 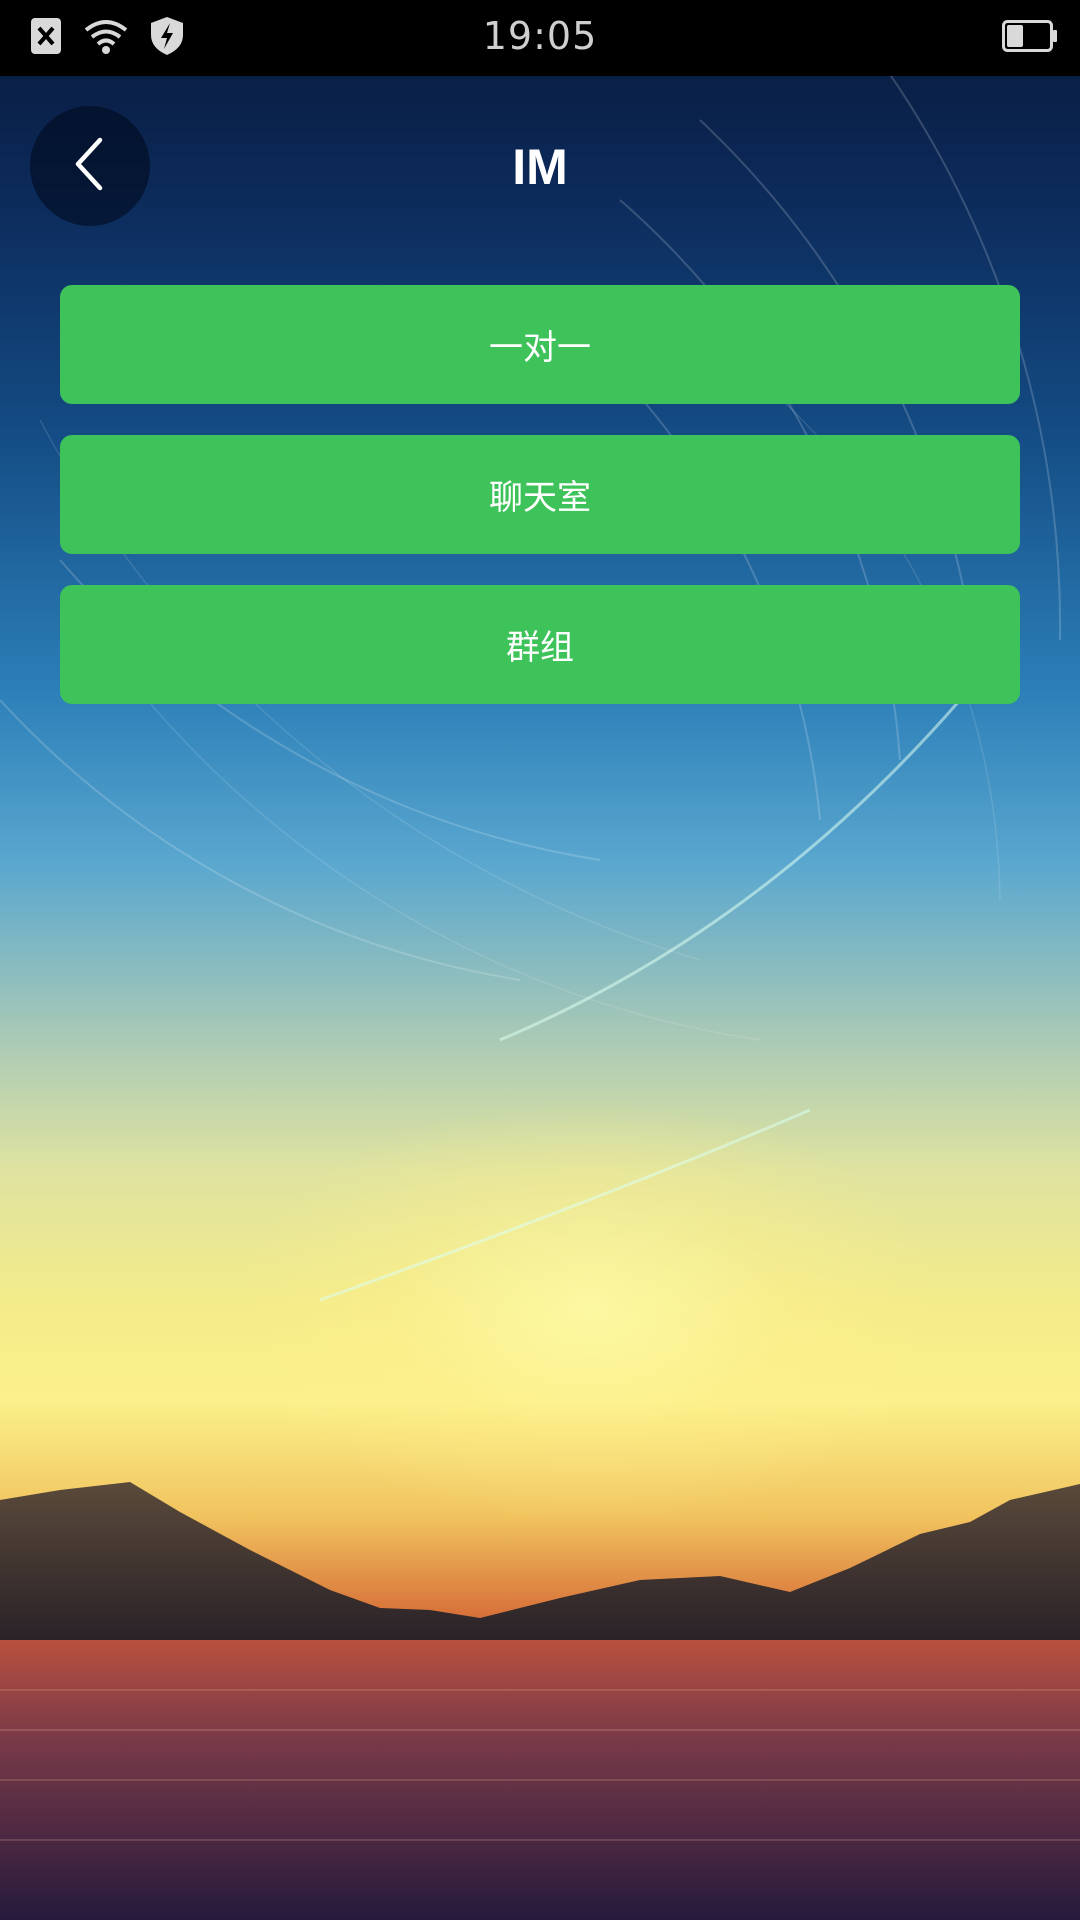 I want to click on one-to-one-button: 一对一, so click(x=540, y=344).